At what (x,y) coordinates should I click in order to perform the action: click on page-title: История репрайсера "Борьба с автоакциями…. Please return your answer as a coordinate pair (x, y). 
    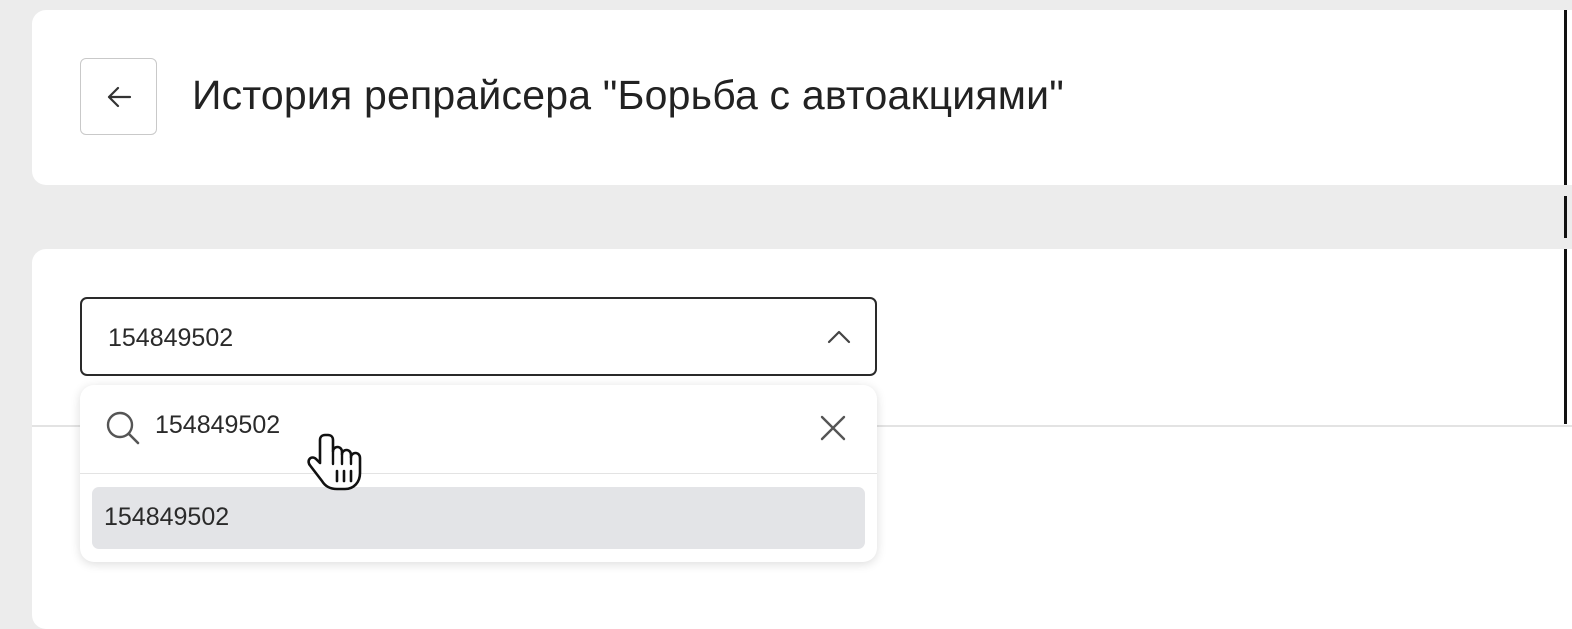
    Looking at the image, I should click on (628, 95).